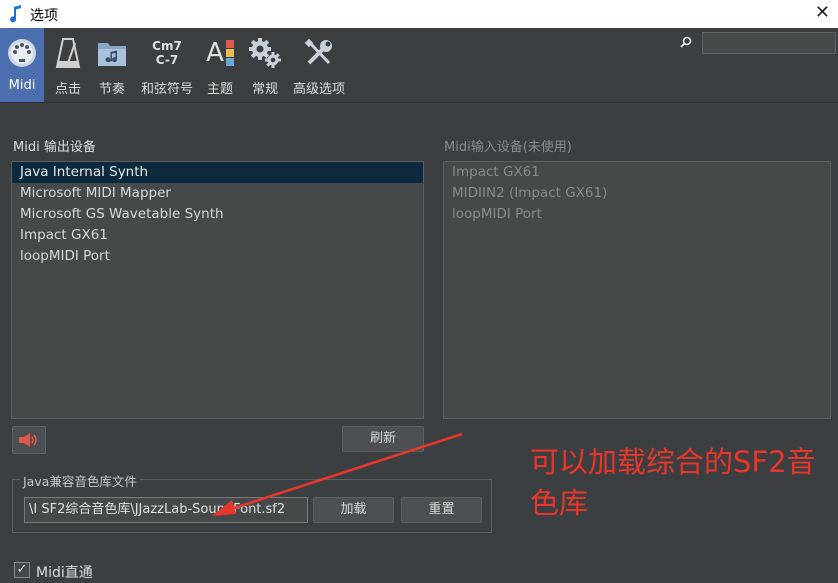 Image resolution: width=838 pixels, height=583 pixels. I want to click on theme-icon: A, so click(220, 53).